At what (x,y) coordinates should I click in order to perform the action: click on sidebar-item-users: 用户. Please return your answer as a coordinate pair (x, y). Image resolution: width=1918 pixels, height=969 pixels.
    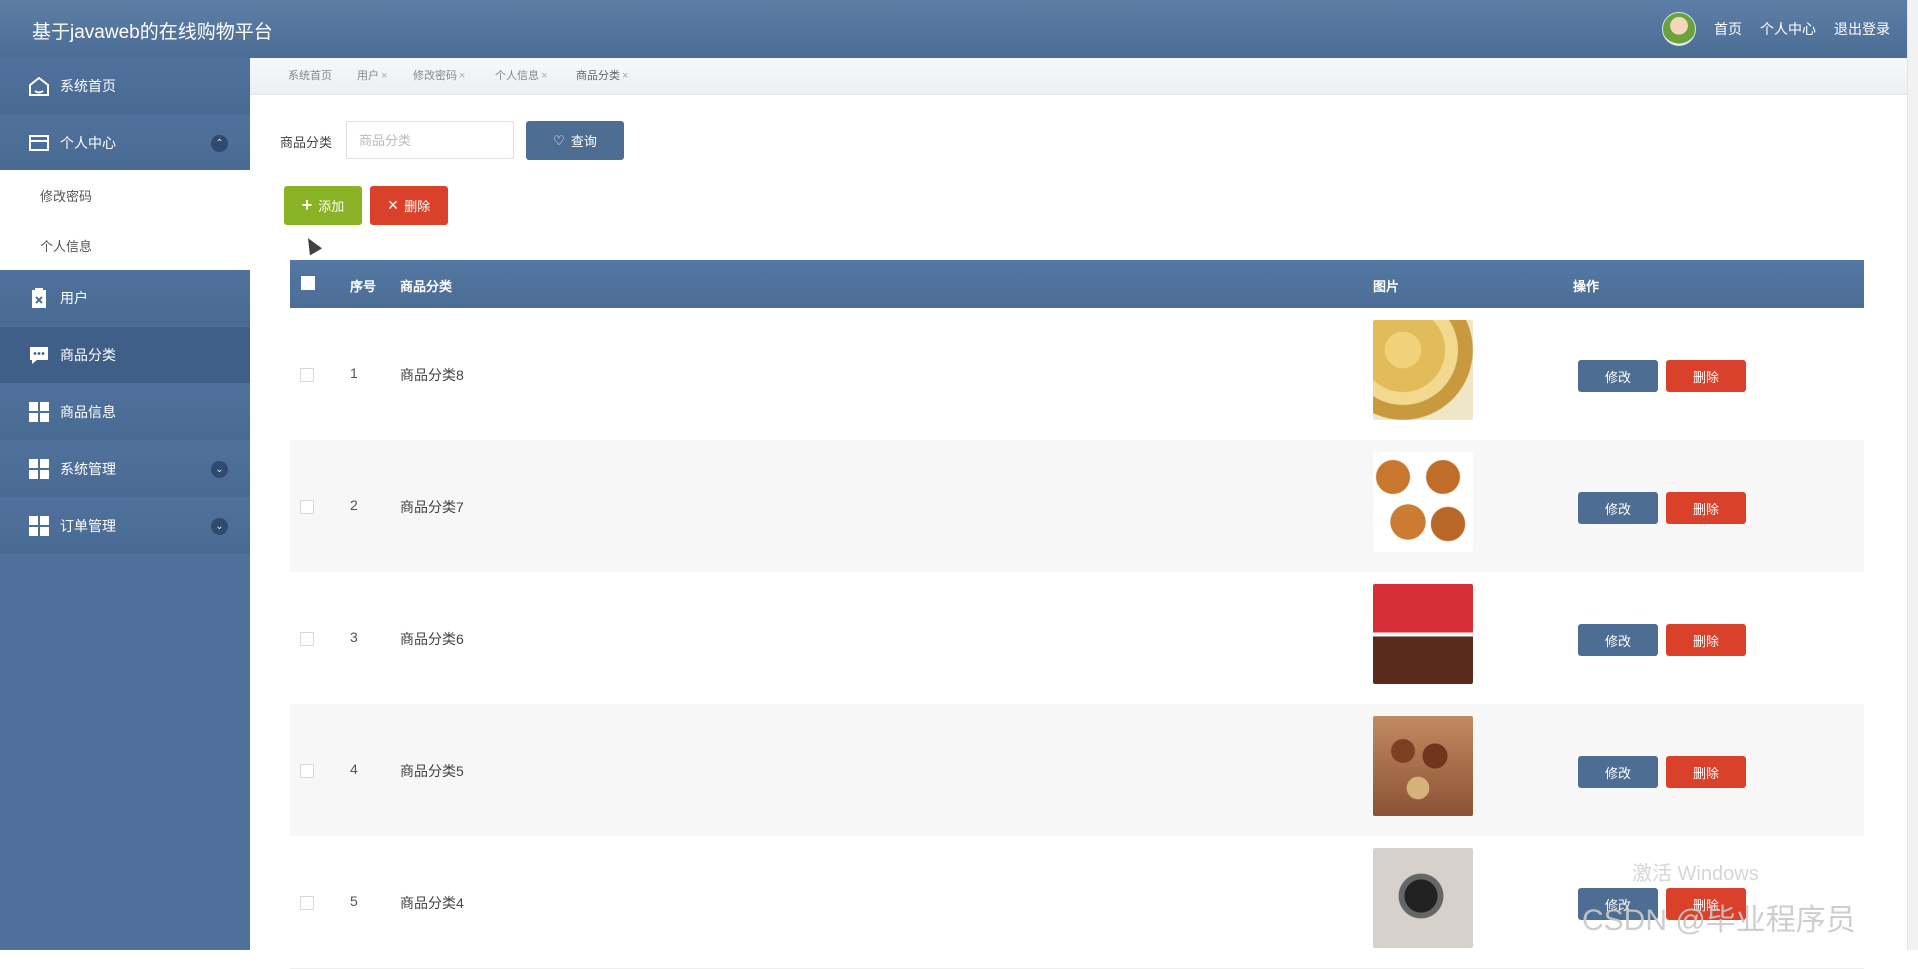
    Looking at the image, I should click on (125, 298).